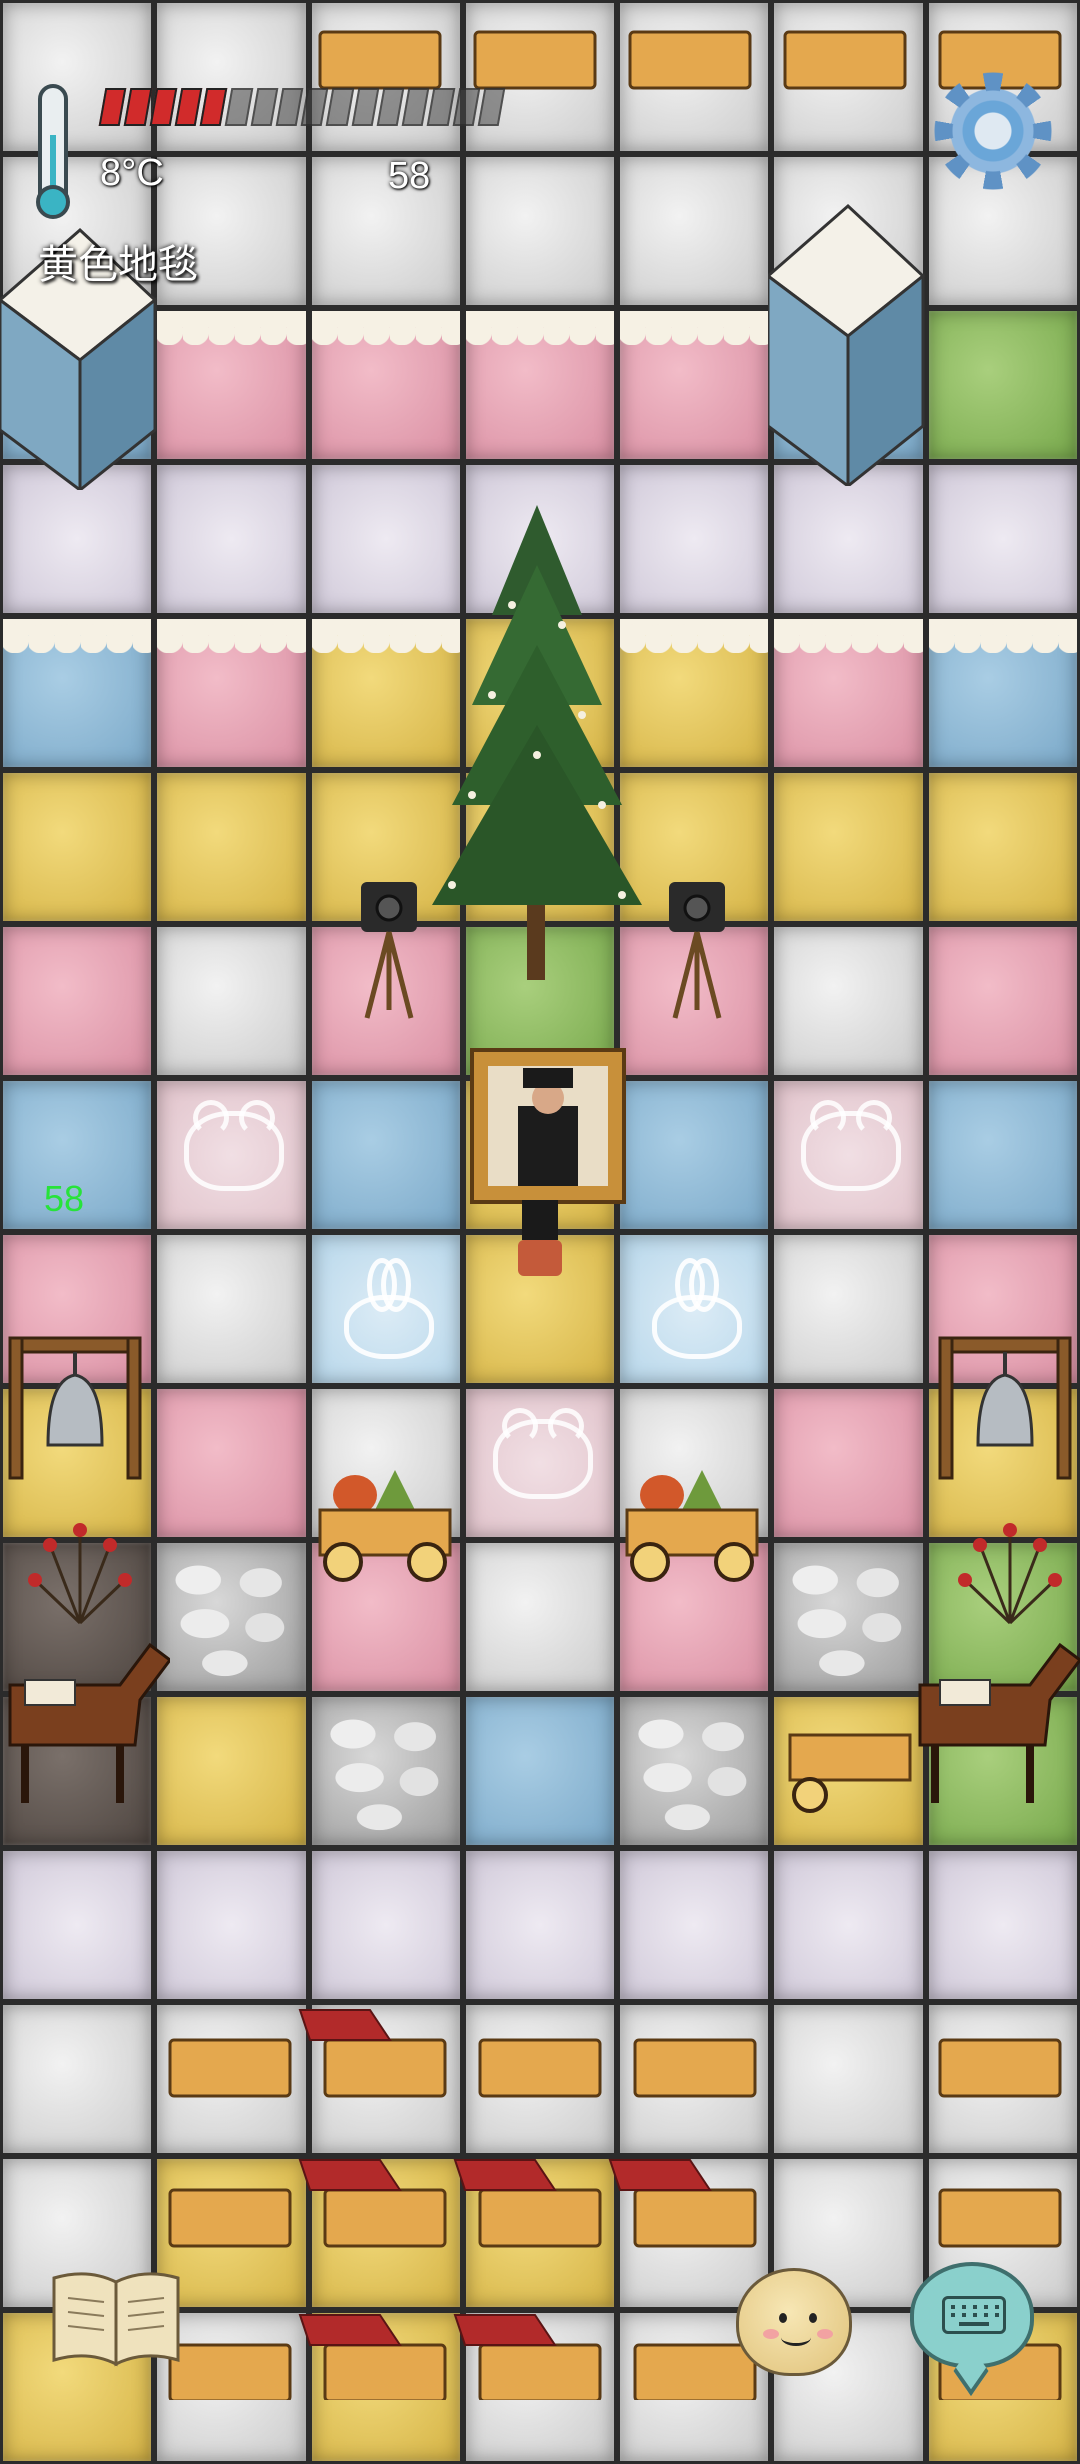  Describe the element at coordinates (132, 173) in the screenshot. I see `temperature-readout: 8°C` at that location.